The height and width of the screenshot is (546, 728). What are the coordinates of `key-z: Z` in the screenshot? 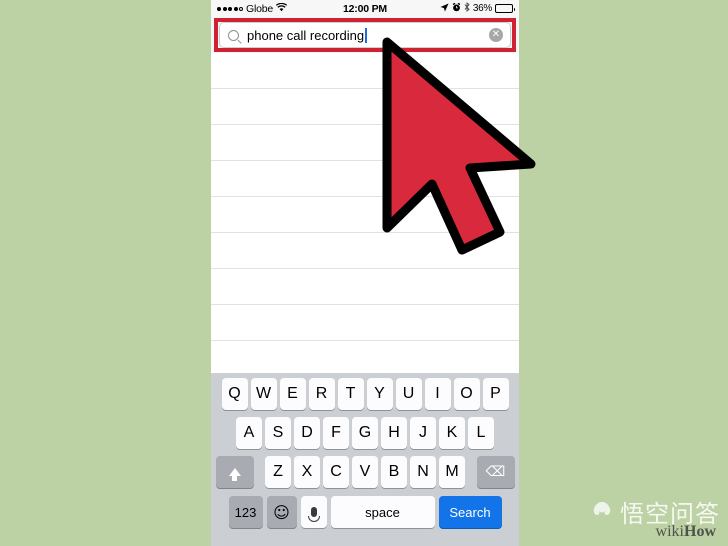 It's located at (278, 472).